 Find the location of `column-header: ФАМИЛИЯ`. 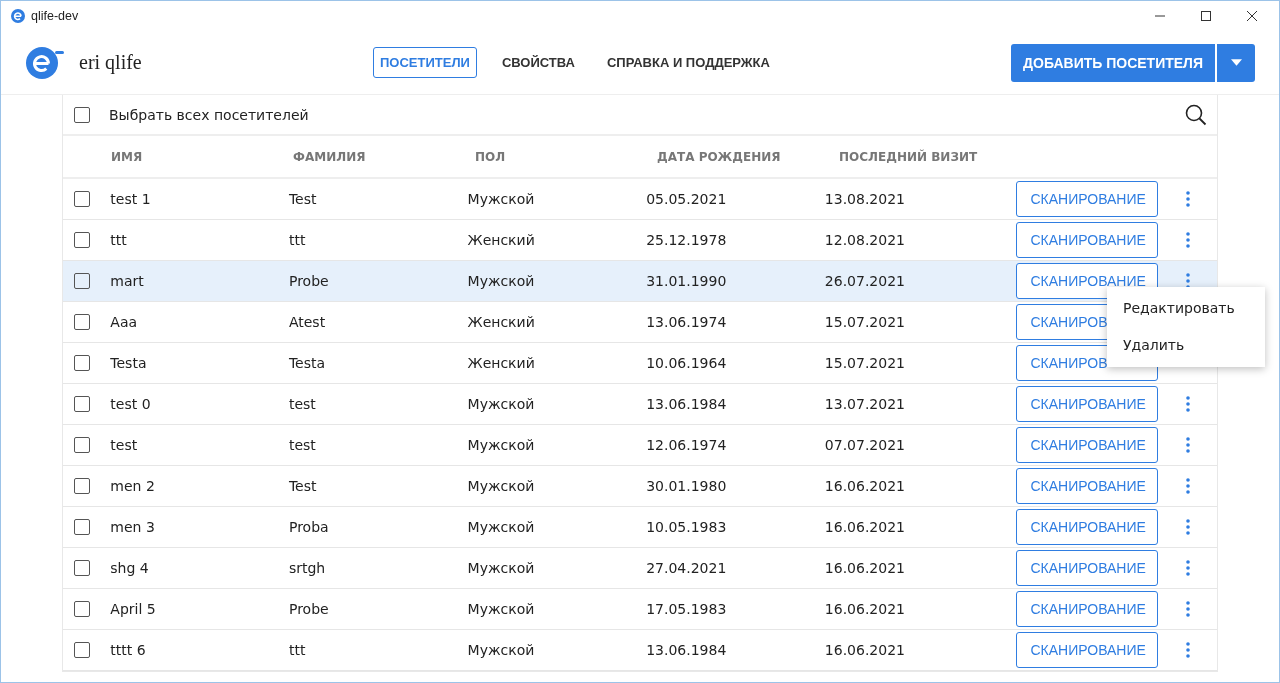

column-header: ФАМИЛИЯ is located at coordinates (330, 156).